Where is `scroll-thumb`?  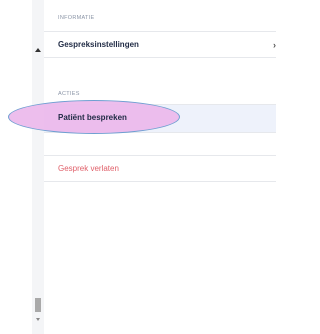
scroll-thumb is located at coordinates (38, 305).